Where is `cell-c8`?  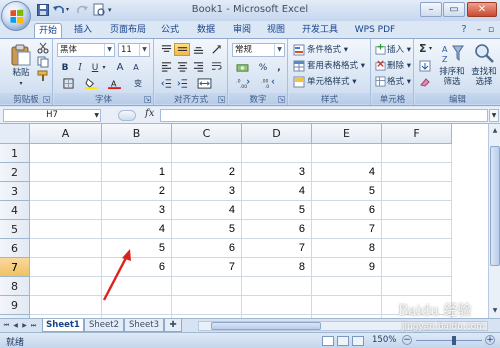
cell-c8 is located at coordinates (207, 286).